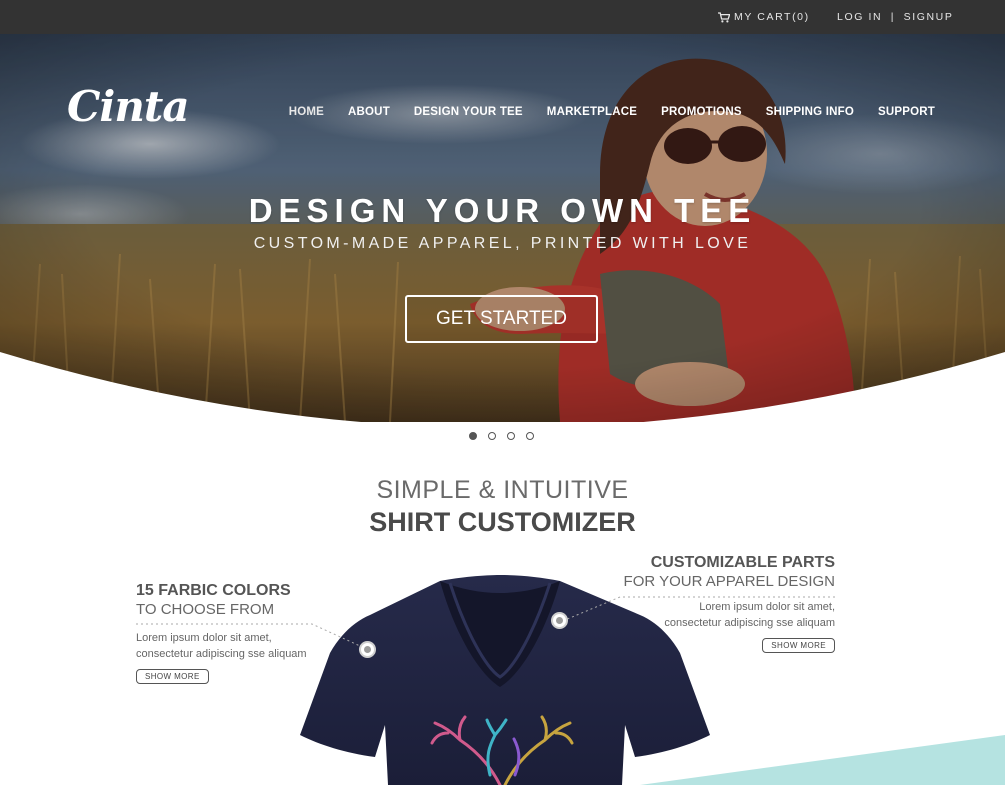  I want to click on hero-title: DESIGN YOUR OWN TEE, so click(502, 210).